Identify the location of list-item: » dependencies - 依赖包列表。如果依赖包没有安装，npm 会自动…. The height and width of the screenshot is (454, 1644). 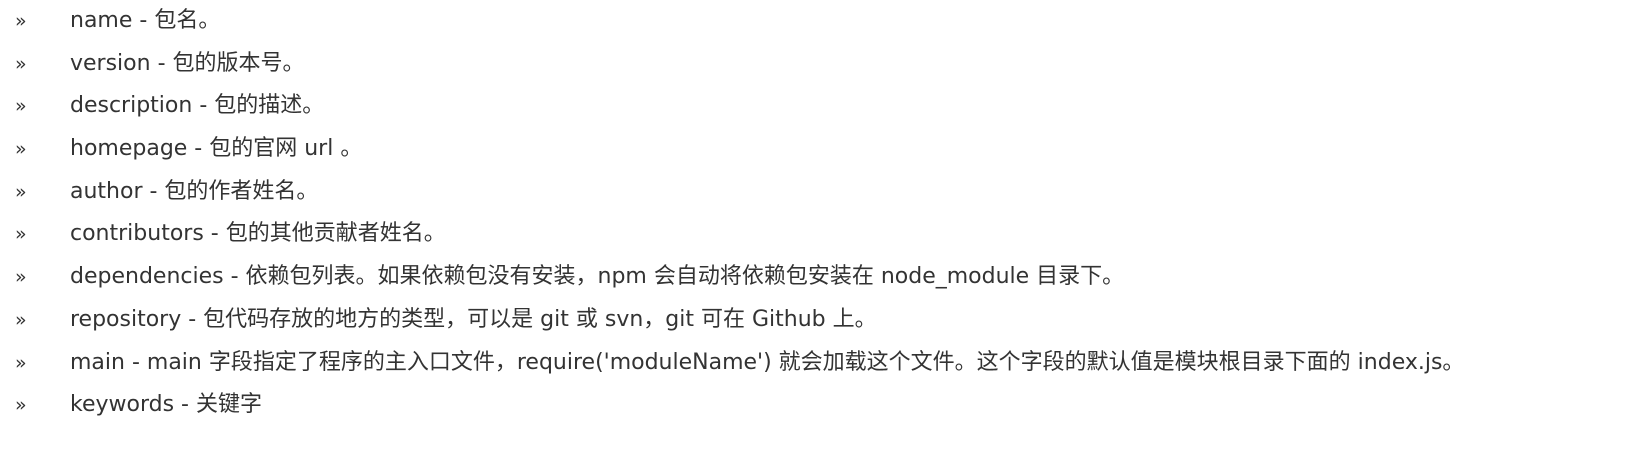
(822, 277).